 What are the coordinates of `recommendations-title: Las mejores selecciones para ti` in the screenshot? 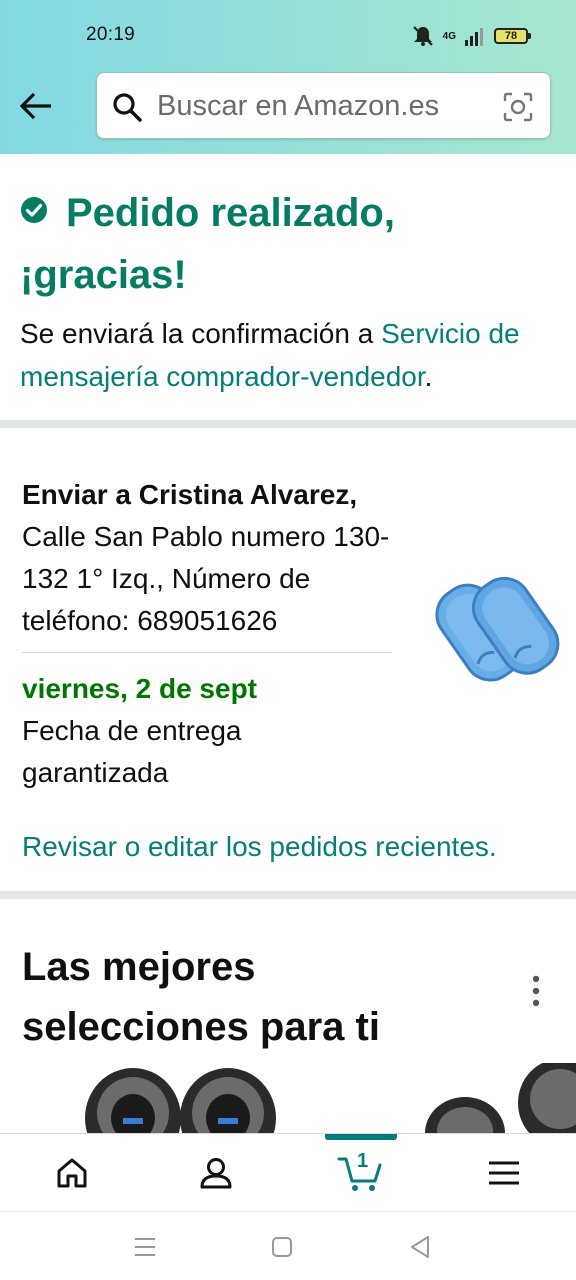 It's located at (201, 997).